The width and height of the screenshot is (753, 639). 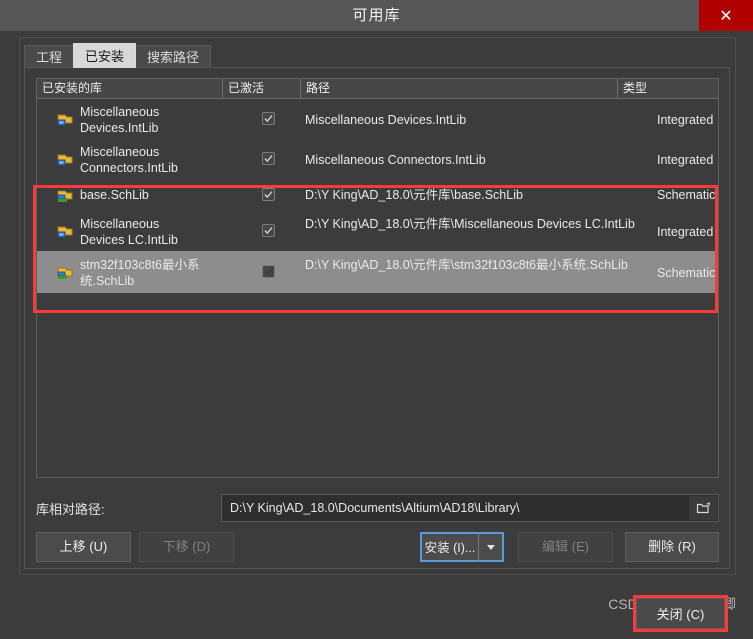 What do you see at coordinates (491, 547) in the screenshot?
I see `chevron-down-icon` at bounding box center [491, 547].